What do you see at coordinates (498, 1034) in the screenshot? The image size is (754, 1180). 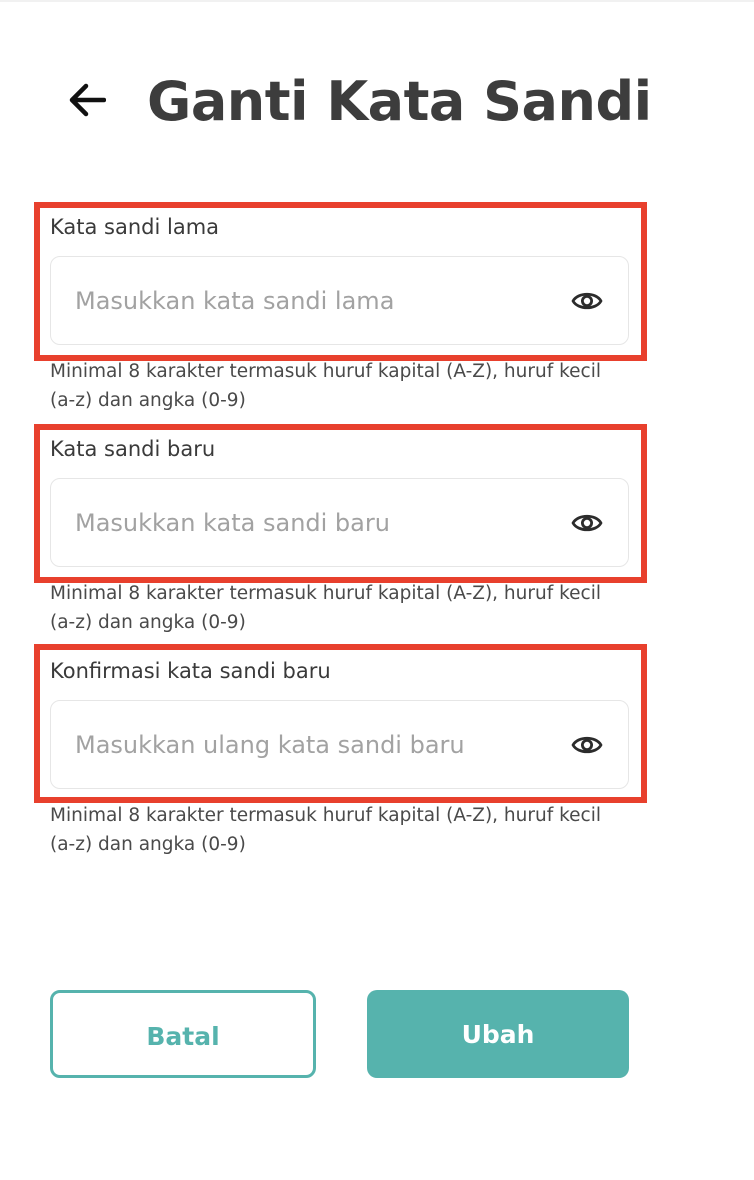 I see `submit-button: Ubah` at bounding box center [498, 1034].